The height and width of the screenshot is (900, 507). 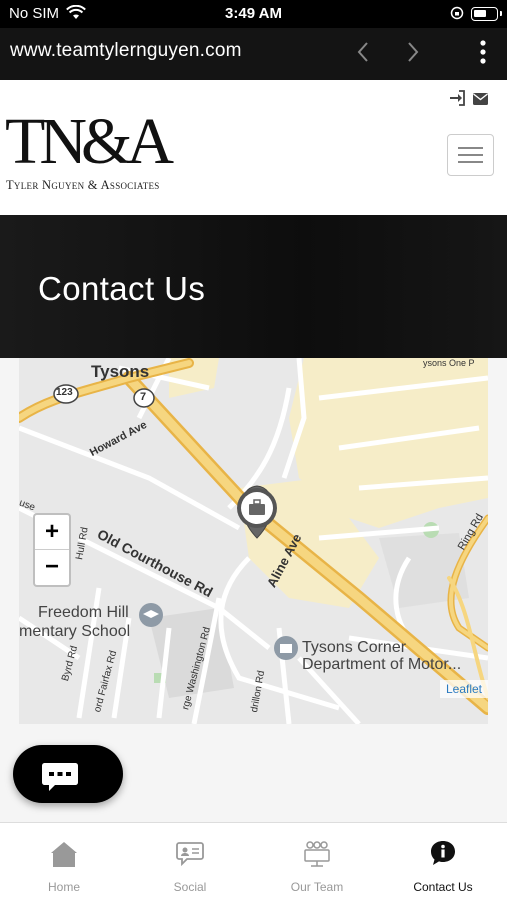 I want to click on login-icon, so click(x=457, y=100).